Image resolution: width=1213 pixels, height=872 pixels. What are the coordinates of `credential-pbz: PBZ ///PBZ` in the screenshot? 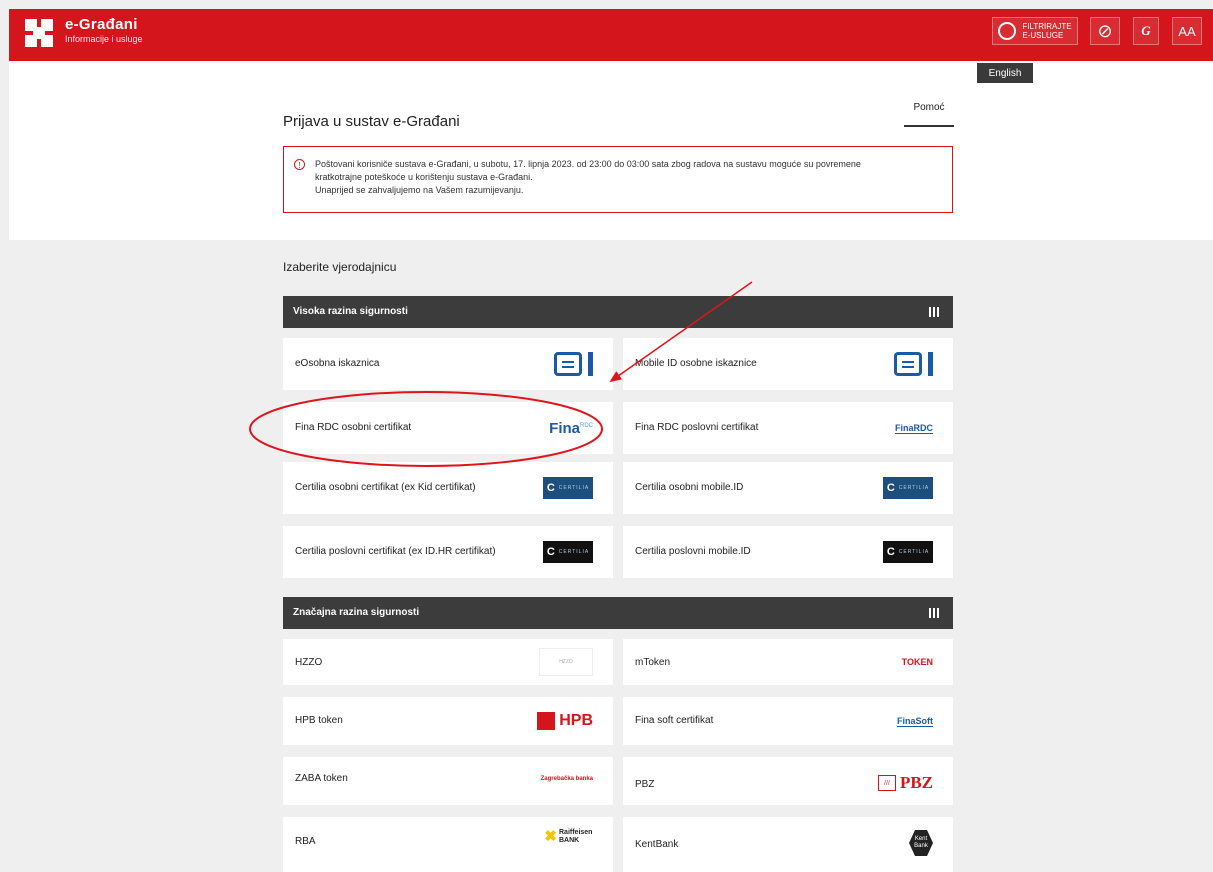 It's located at (788, 781).